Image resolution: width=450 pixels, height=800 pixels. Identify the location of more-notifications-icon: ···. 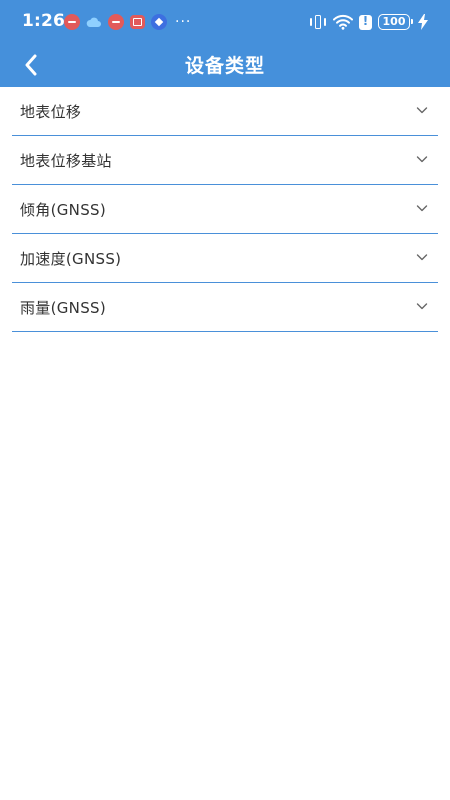
(183, 22).